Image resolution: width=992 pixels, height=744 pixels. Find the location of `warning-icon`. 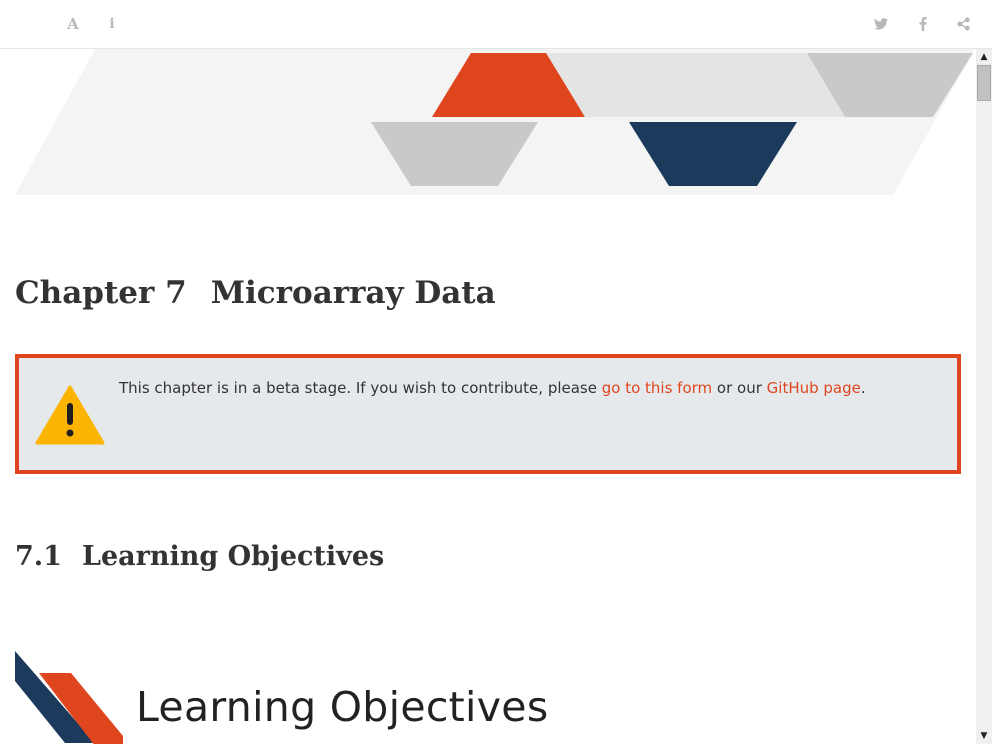

warning-icon is located at coordinates (70, 415).